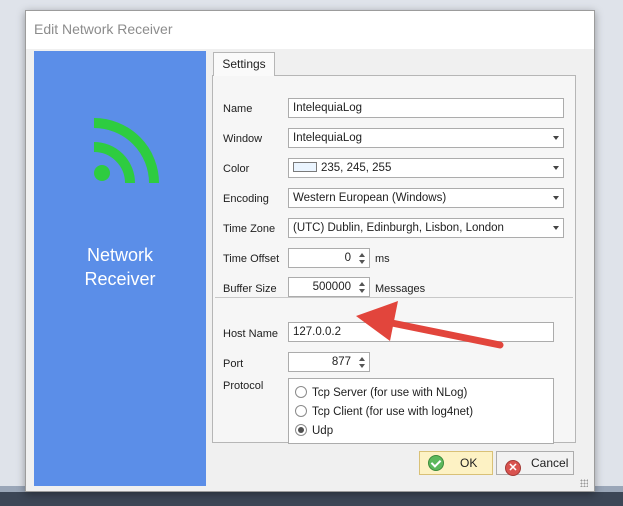 The image size is (623, 506). Describe the element at coordinates (329, 258) in the screenshot. I see `time-offset-stepper: 0` at that location.